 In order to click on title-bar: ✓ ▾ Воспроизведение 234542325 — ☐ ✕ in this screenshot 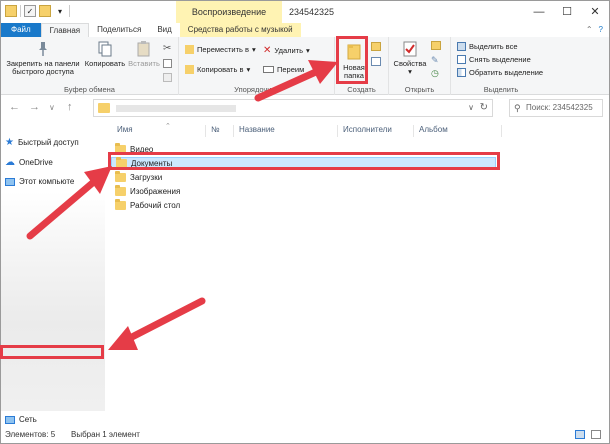, I will do `click(305, 12)`.